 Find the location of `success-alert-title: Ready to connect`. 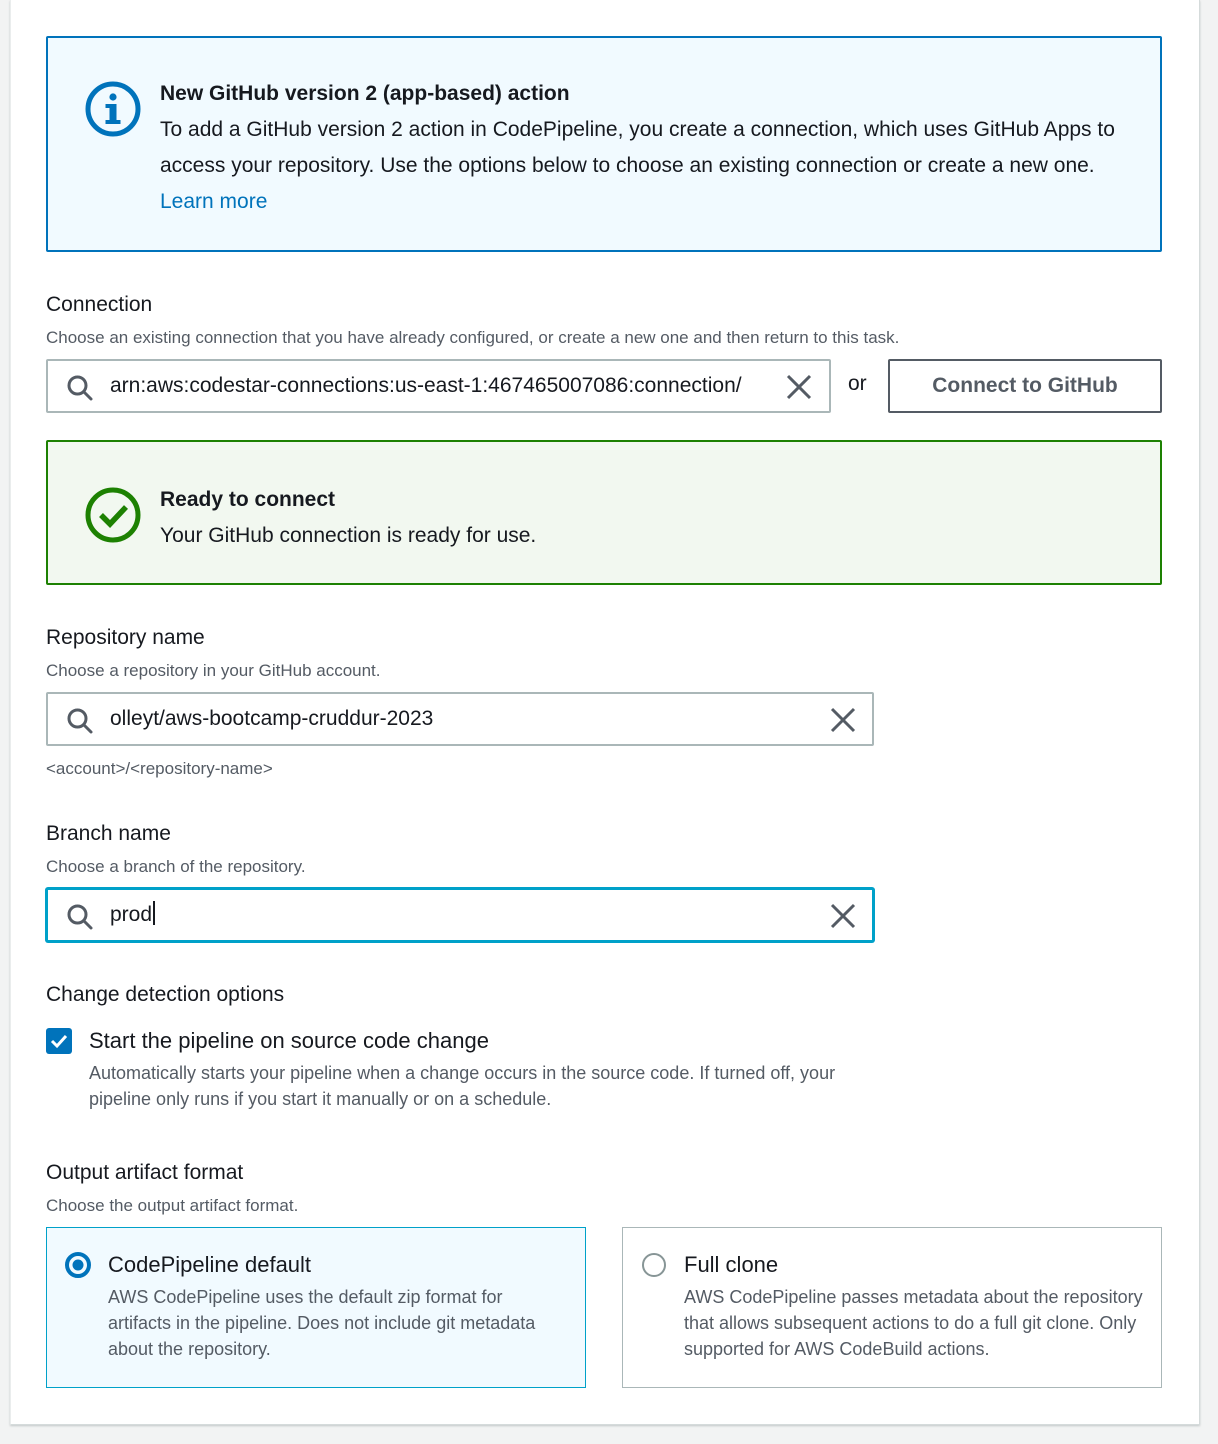

success-alert-title: Ready to connect is located at coordinates (248, 499).